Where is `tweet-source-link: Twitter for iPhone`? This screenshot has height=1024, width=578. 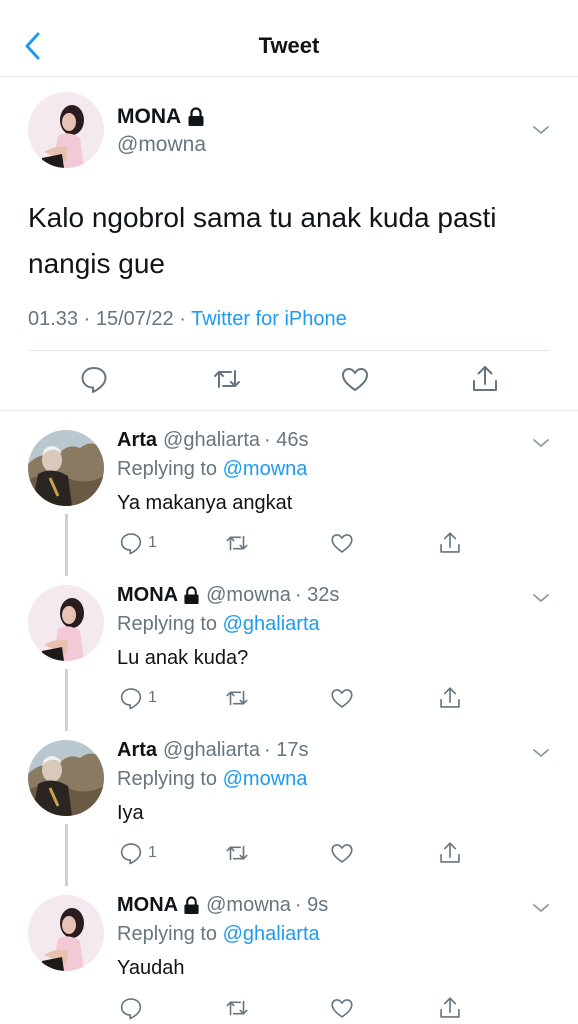 tweet-source-link: Twitter for iPhone is located at coordinates (269, 319).